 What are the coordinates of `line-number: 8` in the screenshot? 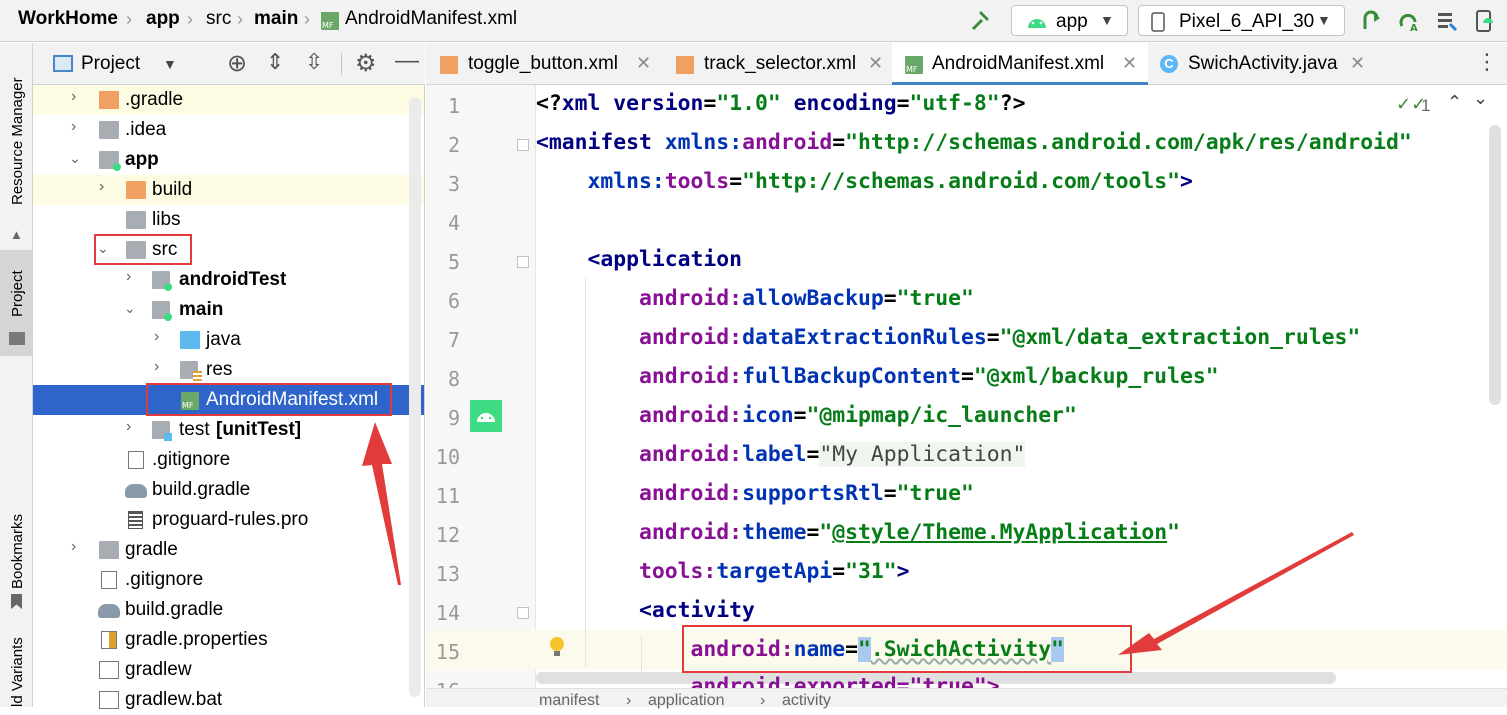 It's located at (453, 379).